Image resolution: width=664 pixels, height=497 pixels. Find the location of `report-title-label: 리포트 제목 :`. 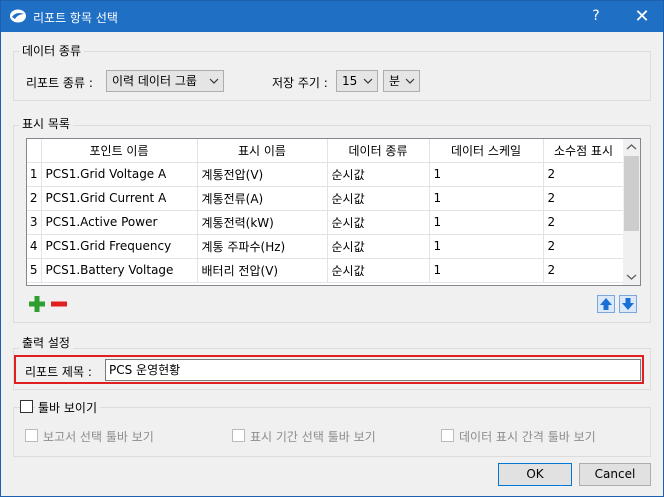

report-title-label: 리포트 제목 : is located at coordinates (58, 372).